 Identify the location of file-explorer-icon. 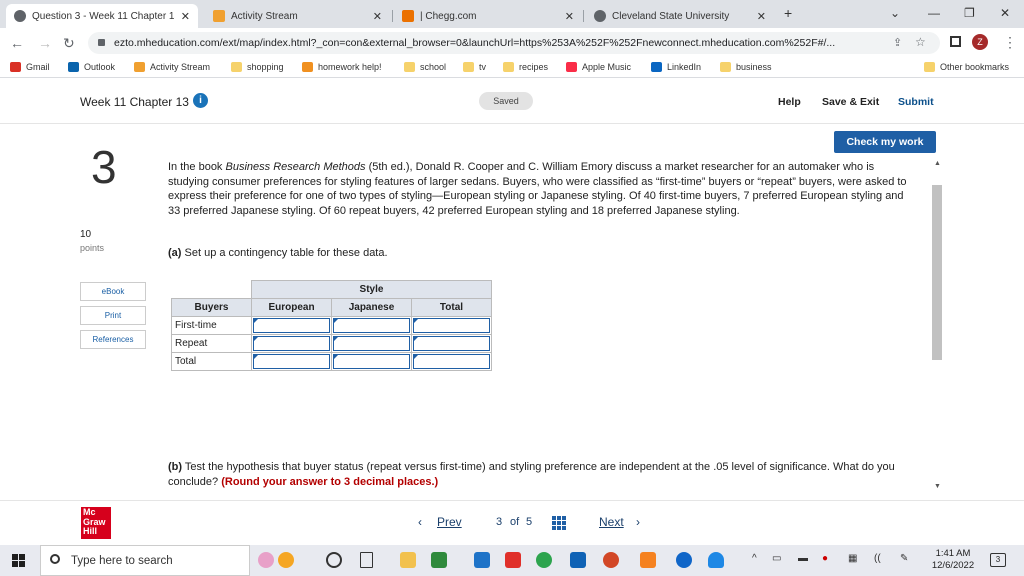
(408, 560).